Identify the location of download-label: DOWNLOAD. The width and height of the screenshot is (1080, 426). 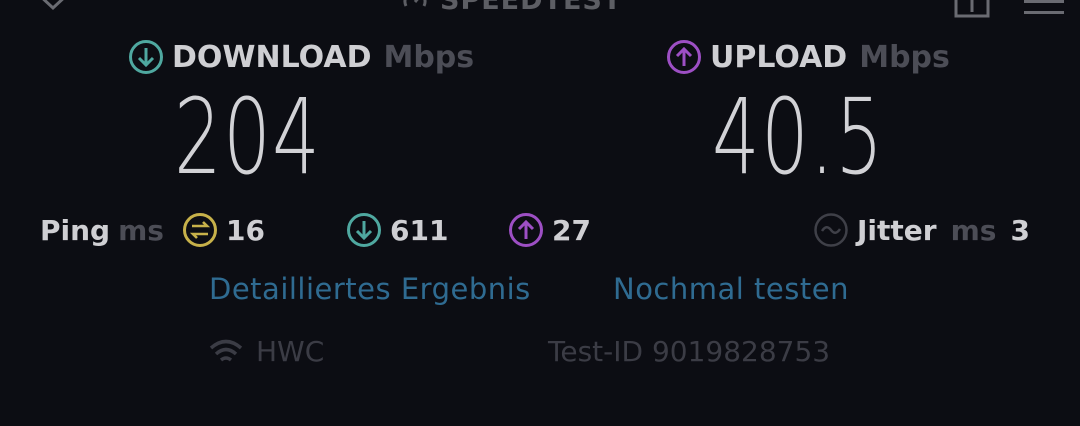
(272, 57).